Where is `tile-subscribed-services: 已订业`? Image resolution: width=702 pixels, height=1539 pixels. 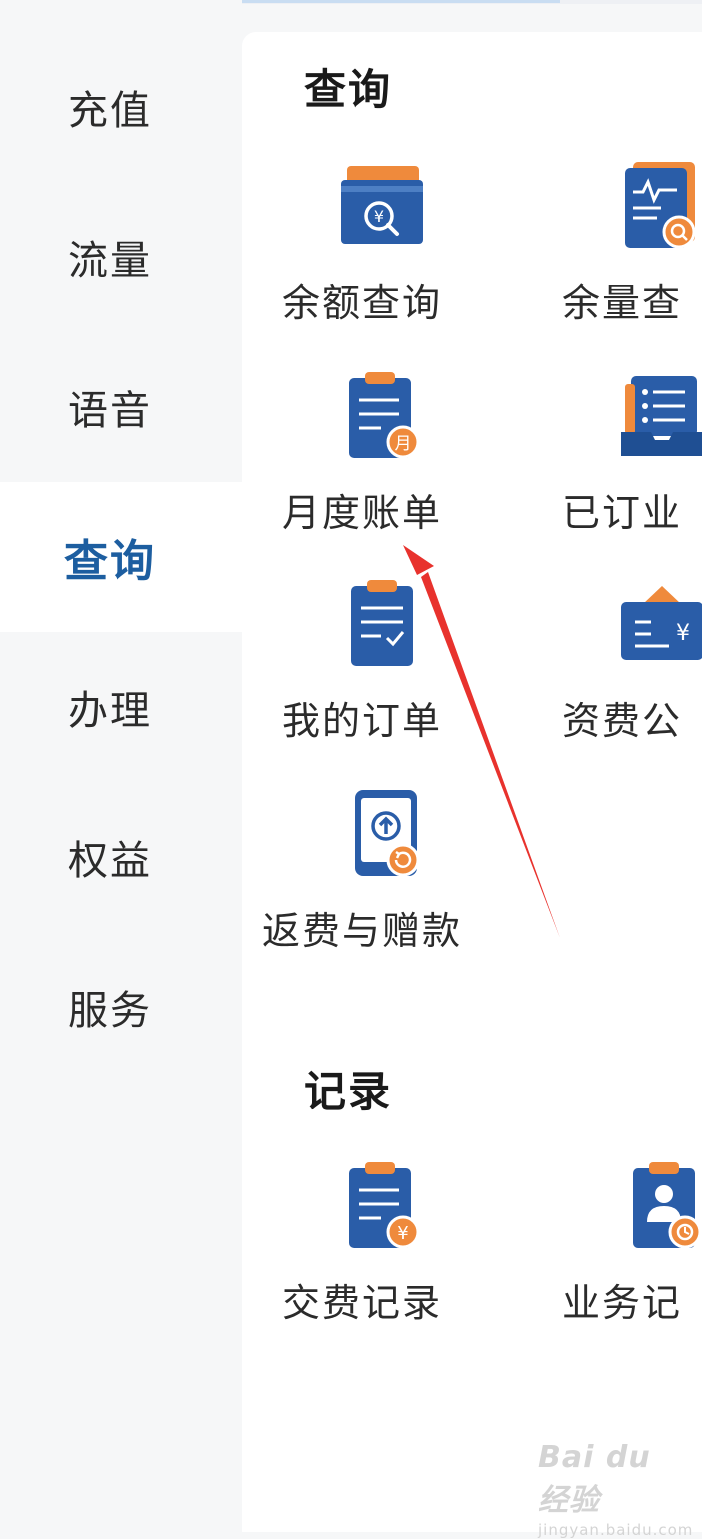
tile-subscribed-services: 已订业 is located at coordinates (632, 465).